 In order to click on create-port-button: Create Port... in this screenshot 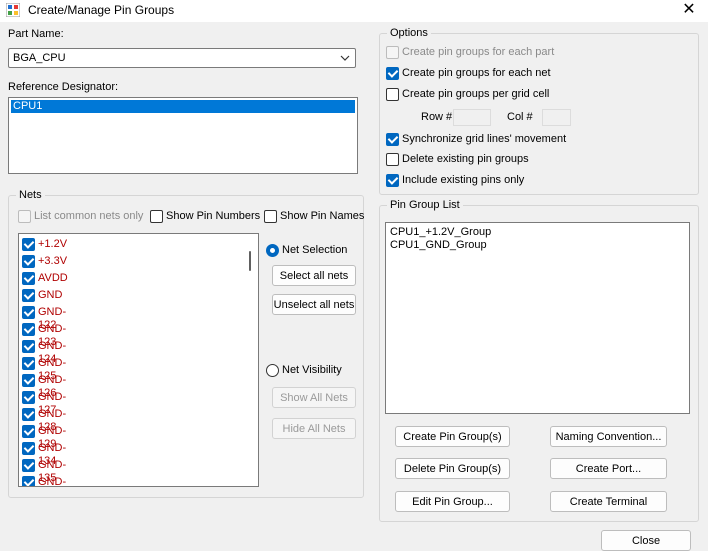, I will do `click(608, 468)`.